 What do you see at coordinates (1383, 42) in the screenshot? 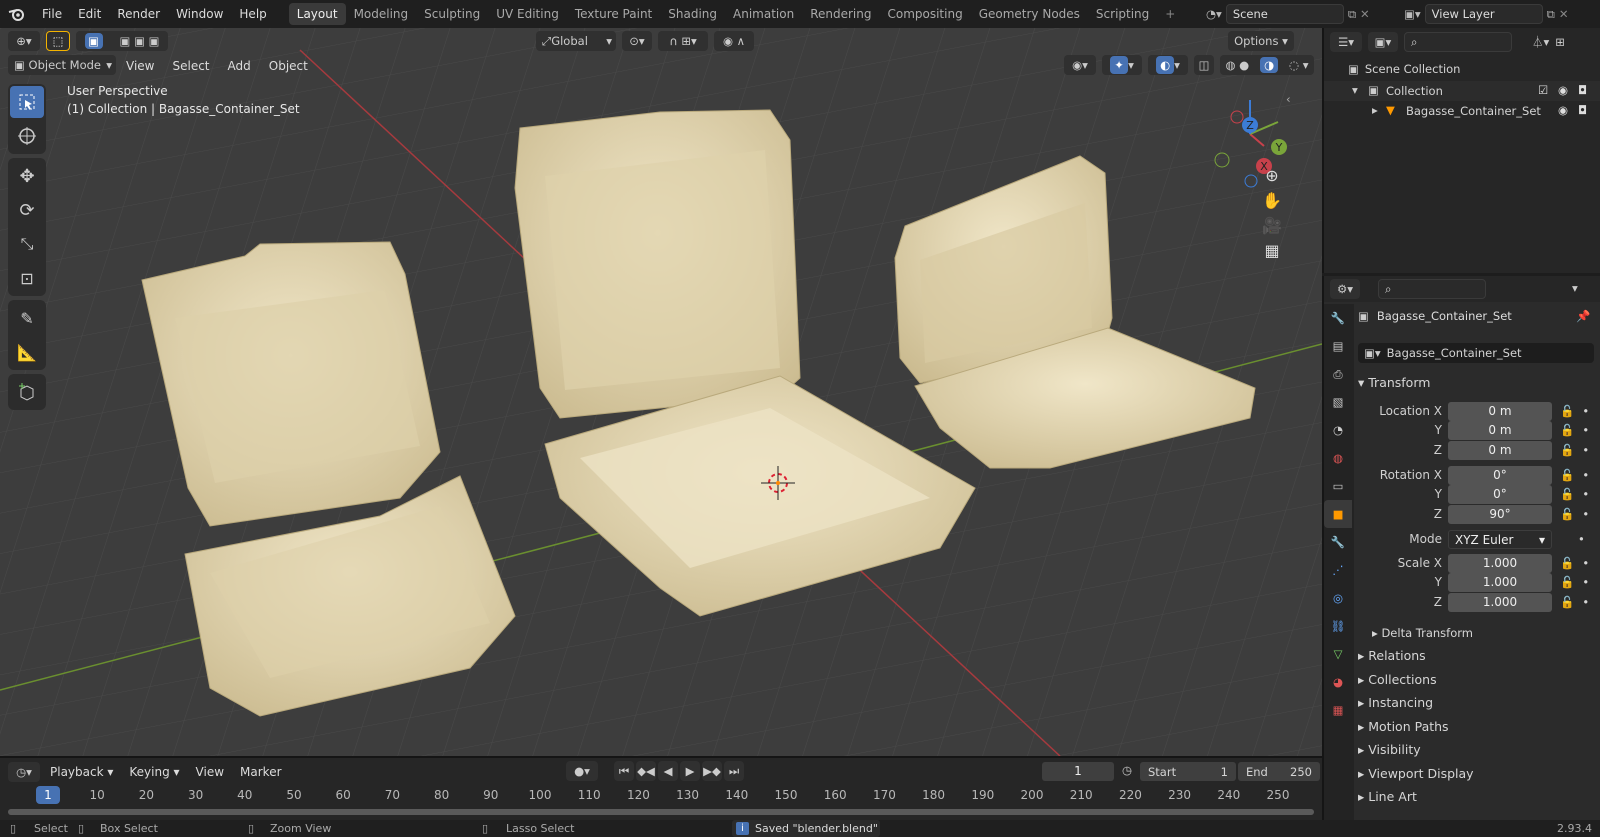
I see `display-mode-icon: ▣▾` at bounding box center [1383, 42].